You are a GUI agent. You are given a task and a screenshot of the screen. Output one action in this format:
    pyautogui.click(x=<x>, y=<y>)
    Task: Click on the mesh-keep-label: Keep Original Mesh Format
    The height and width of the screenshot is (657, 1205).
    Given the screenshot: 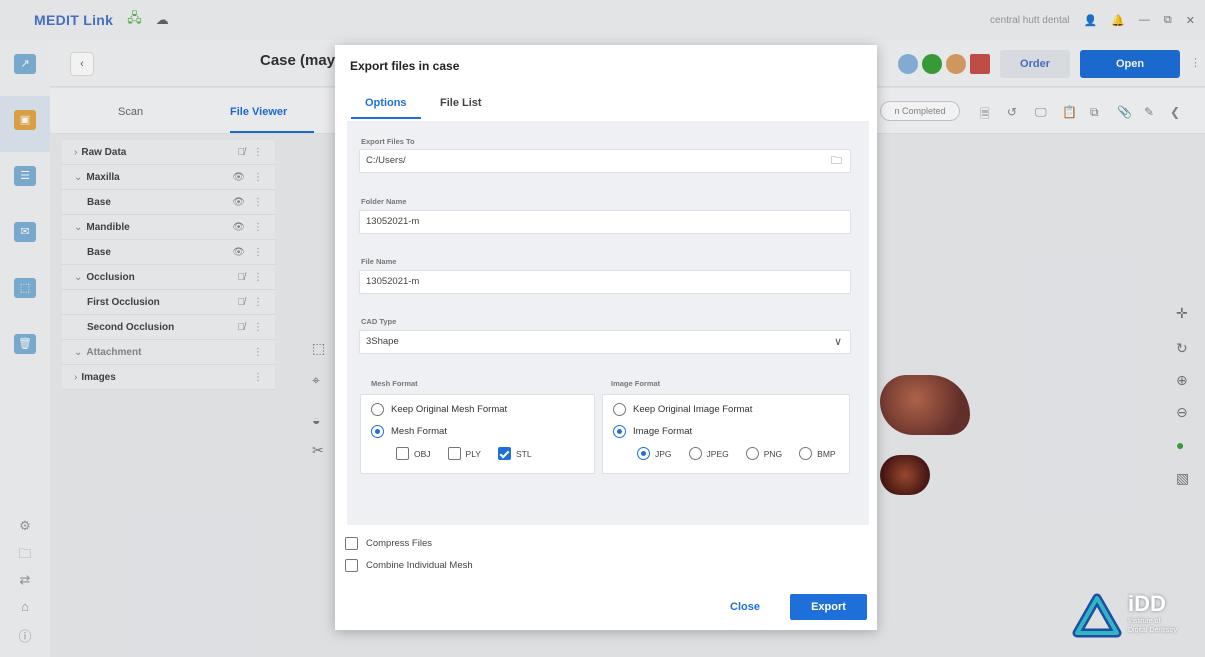 What is the action you would take?
    pyautogui.click(x=449, y=409)
    